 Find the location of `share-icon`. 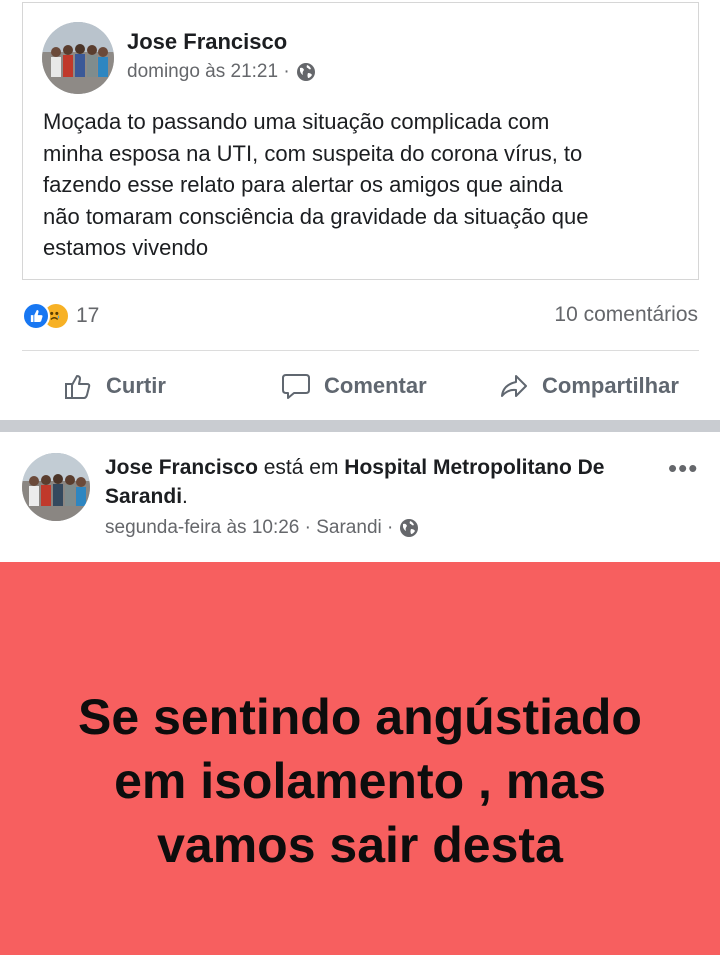

share-icon is located at coordinates (514, 386).